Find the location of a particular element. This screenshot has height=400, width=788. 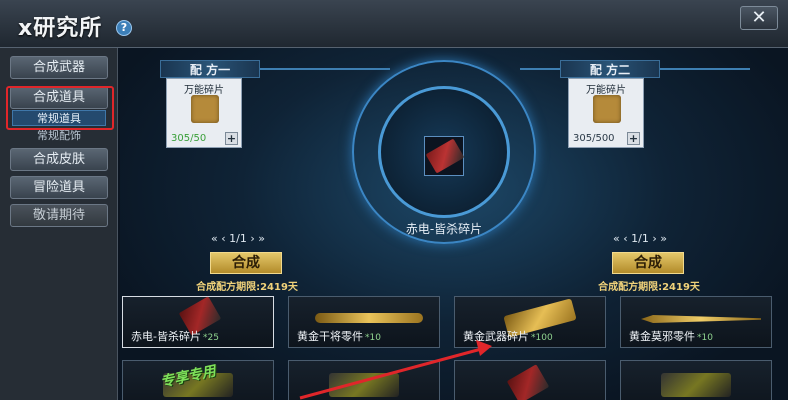

arrow-line is located at coordinates (392, 373).